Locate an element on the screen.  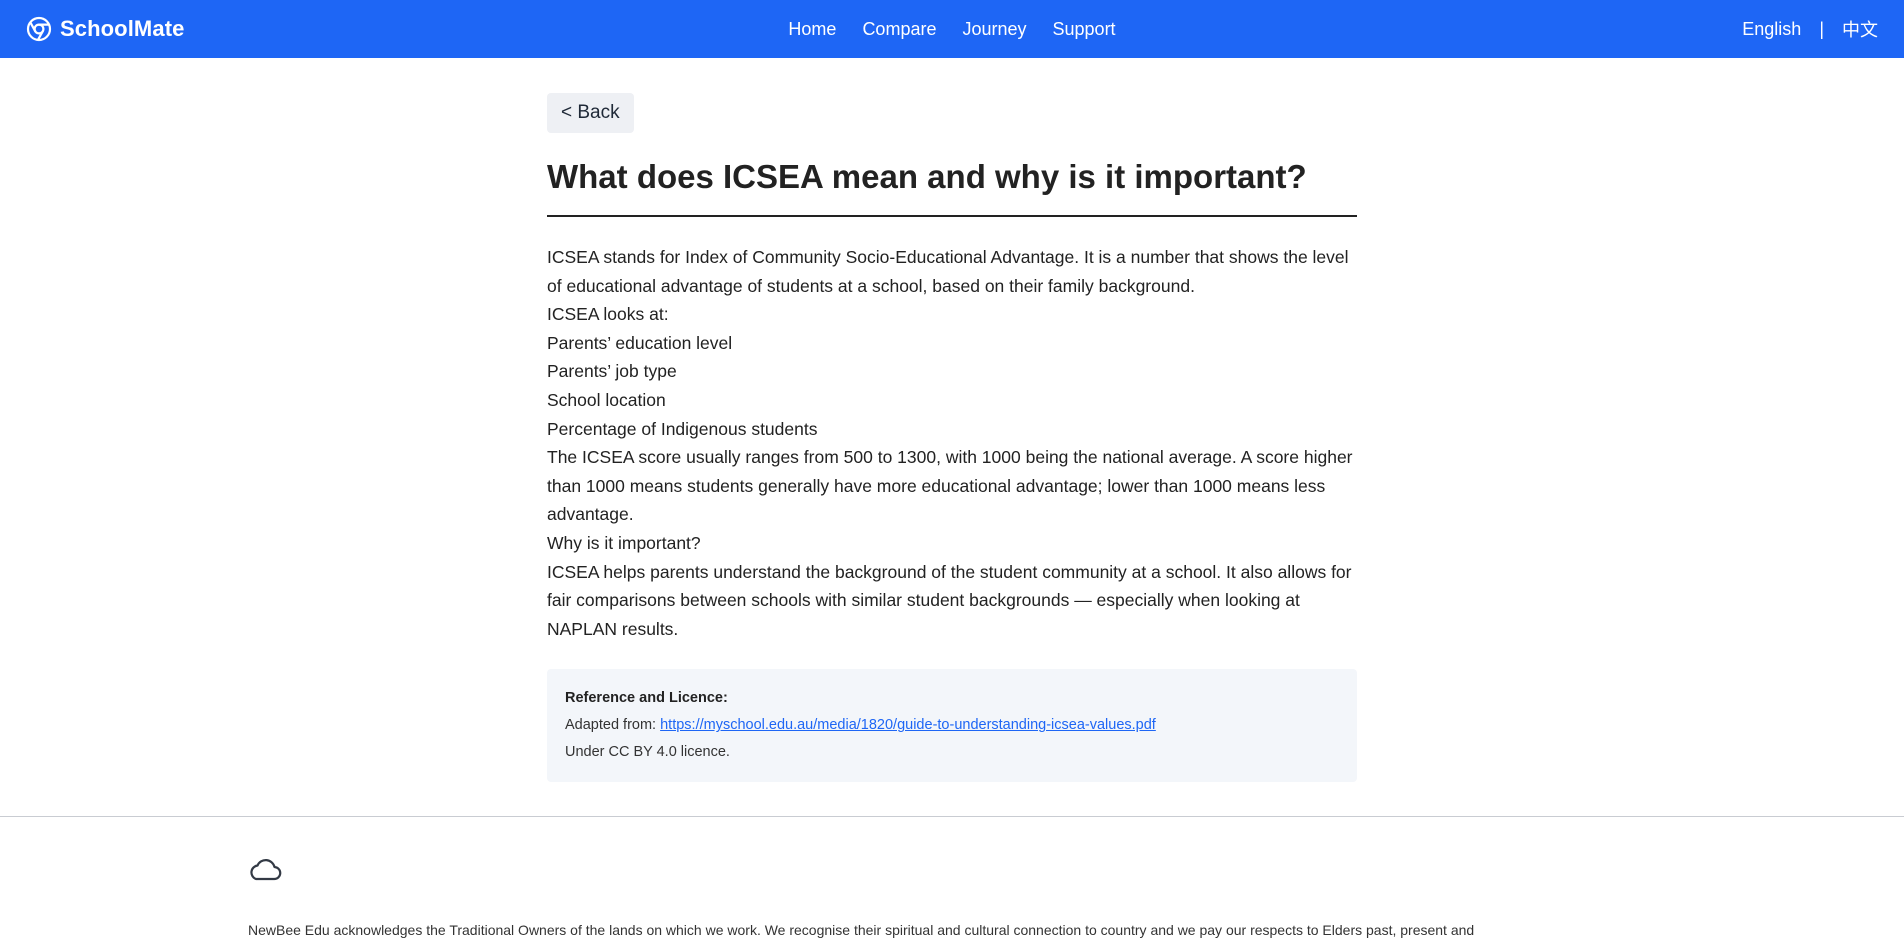
brand-logo: SchoolMate is located at coordinates (105, 29).